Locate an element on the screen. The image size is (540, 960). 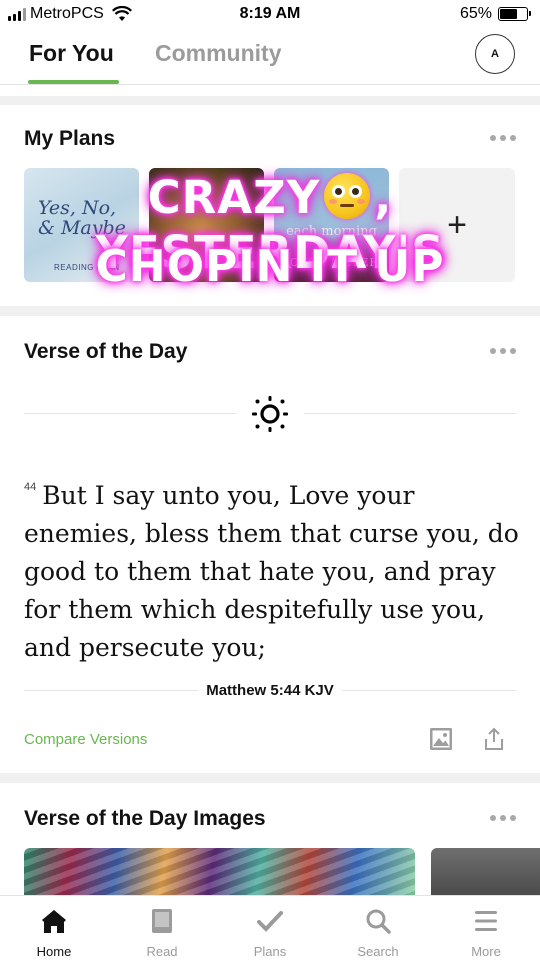
nav-search-label: Search is located at coordinates (378, 951).